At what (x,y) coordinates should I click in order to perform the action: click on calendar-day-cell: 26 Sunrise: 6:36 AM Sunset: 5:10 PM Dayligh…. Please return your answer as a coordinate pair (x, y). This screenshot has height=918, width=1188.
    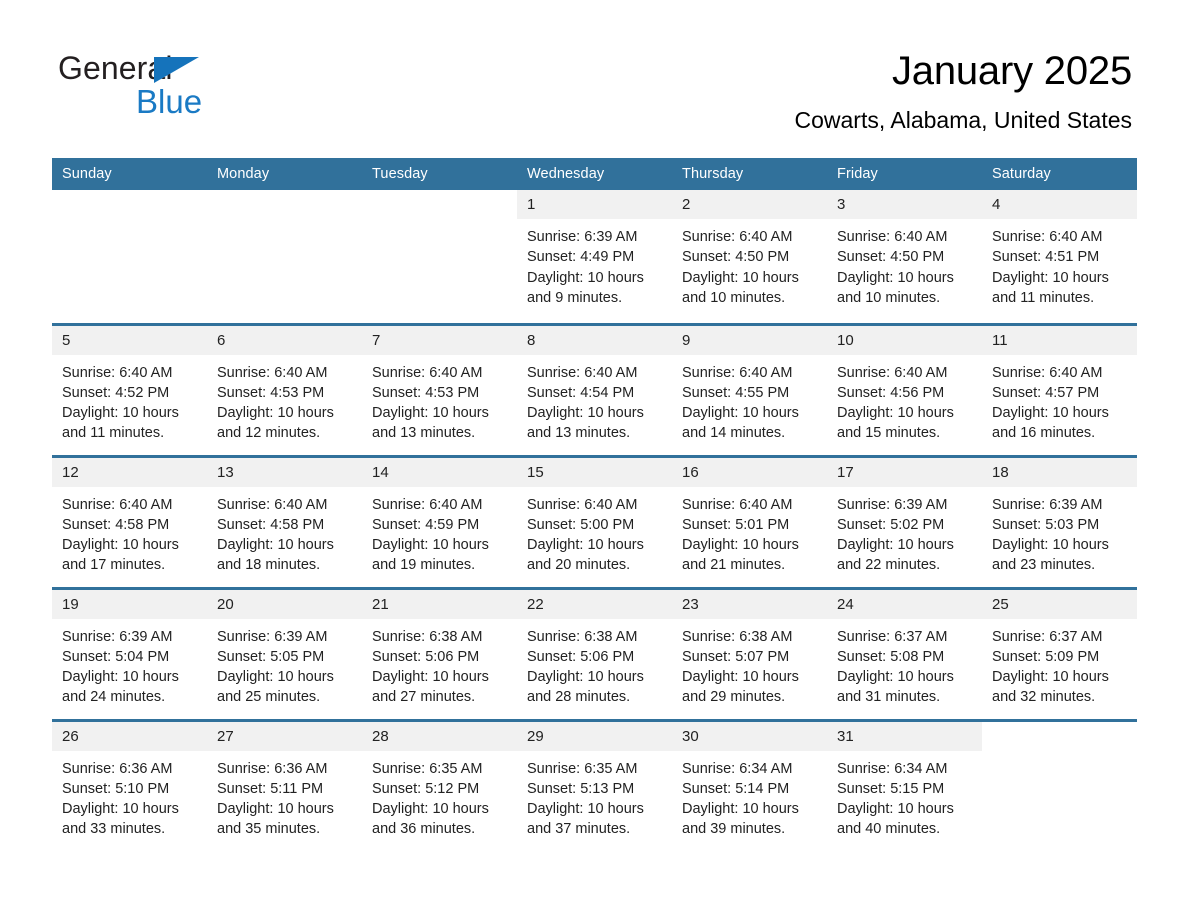
    Looking at the image, I should click on (129, 785).